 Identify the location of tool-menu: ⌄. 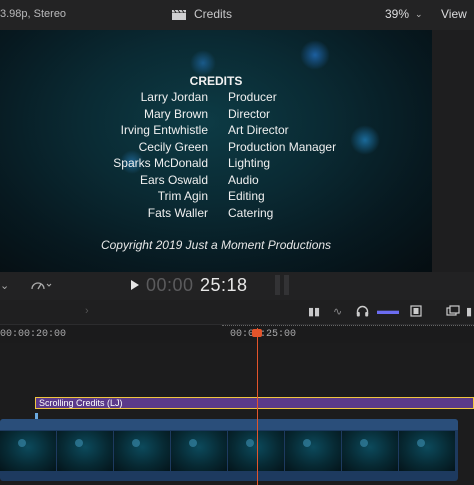
(4, 285).